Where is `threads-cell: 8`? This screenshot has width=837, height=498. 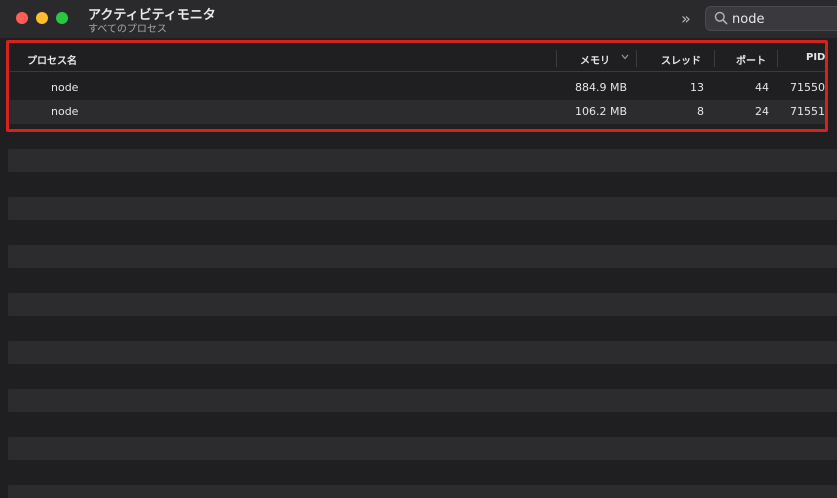
threads-cell: 8 is located at coordinates (700, 111).